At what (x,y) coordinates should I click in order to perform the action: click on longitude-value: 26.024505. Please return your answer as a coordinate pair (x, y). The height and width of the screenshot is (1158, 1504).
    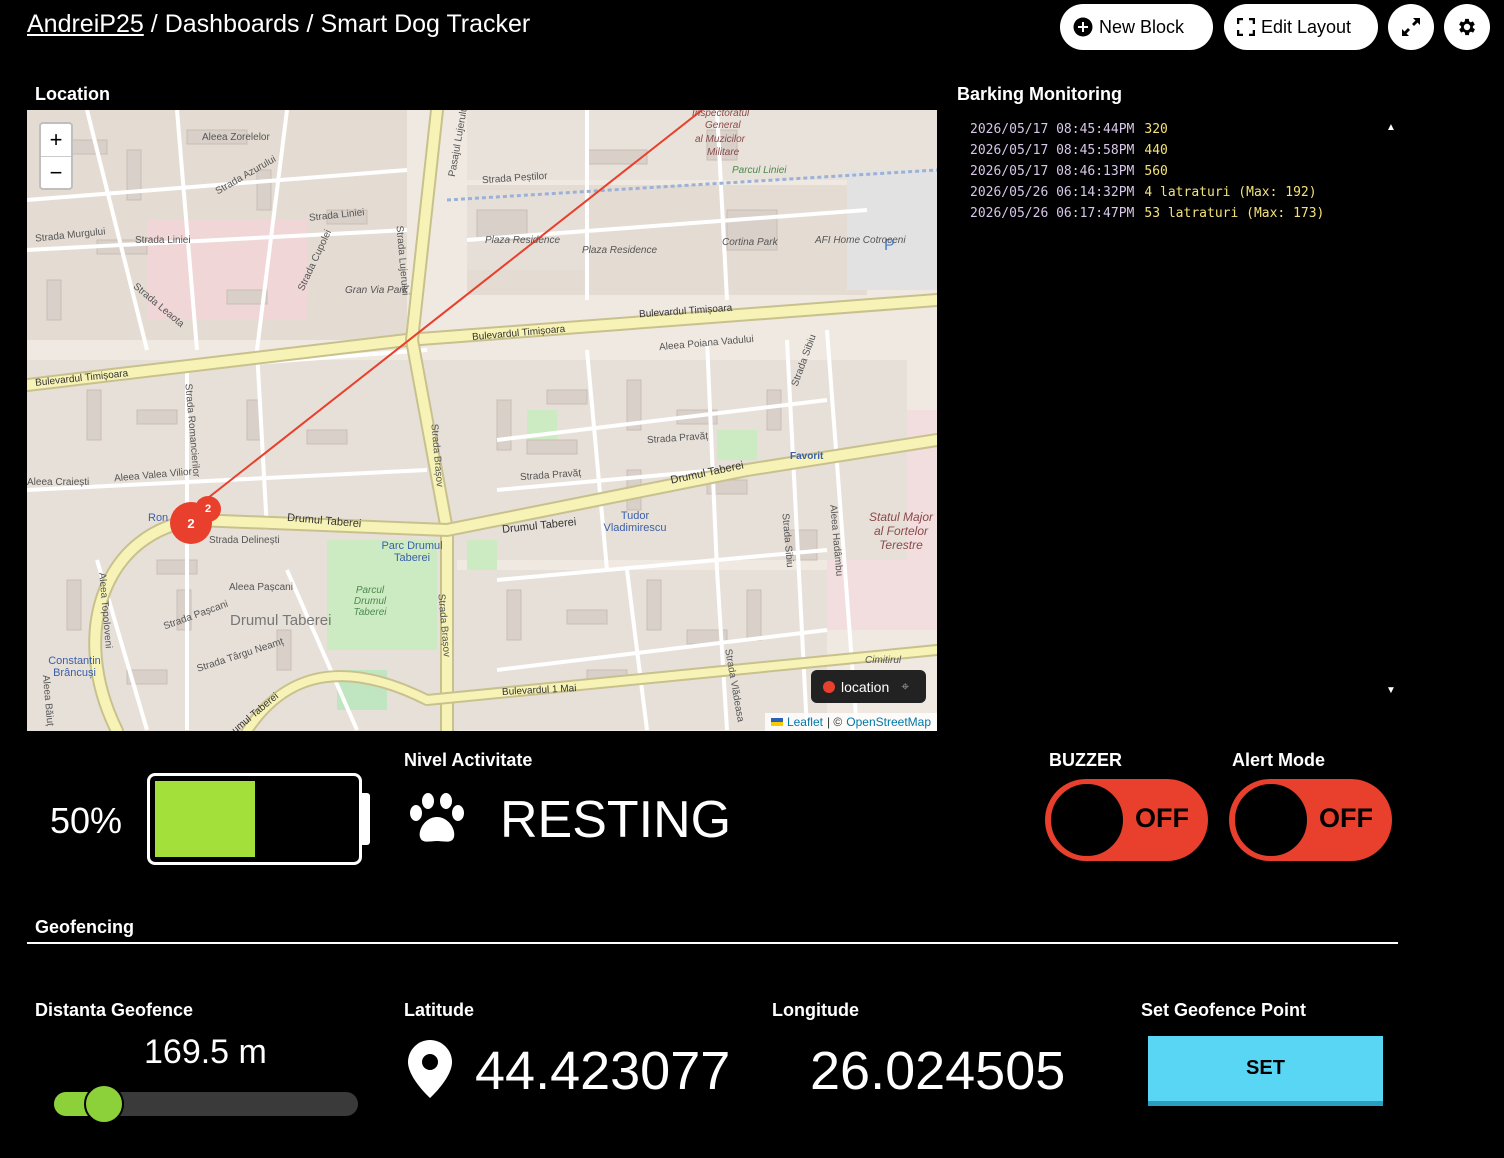
    Looking at the image, I should click on (938, 1071).